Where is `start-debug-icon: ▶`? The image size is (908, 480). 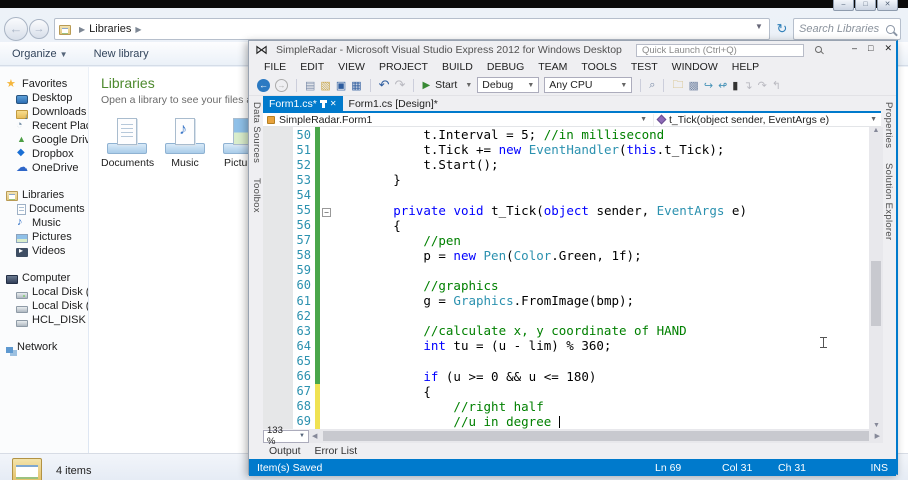 start-debug-icon: ▶ is located at coordinates (426, 85).